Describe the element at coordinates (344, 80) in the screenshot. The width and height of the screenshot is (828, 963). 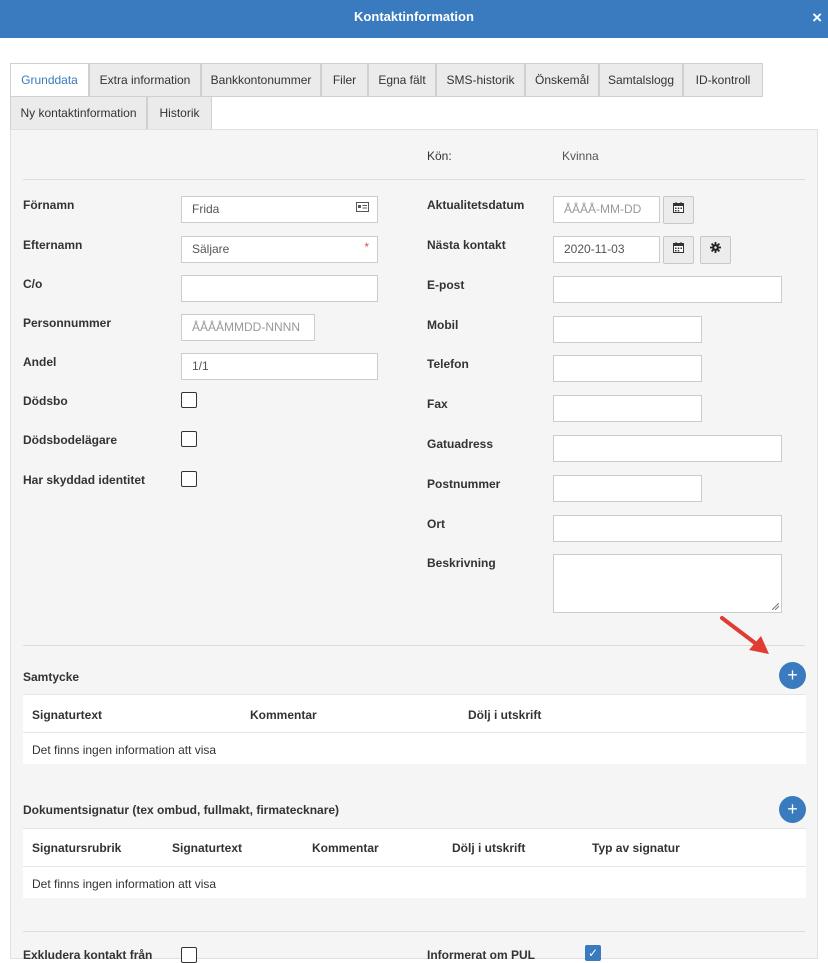
I see `tab-filer: Filer` at that location.